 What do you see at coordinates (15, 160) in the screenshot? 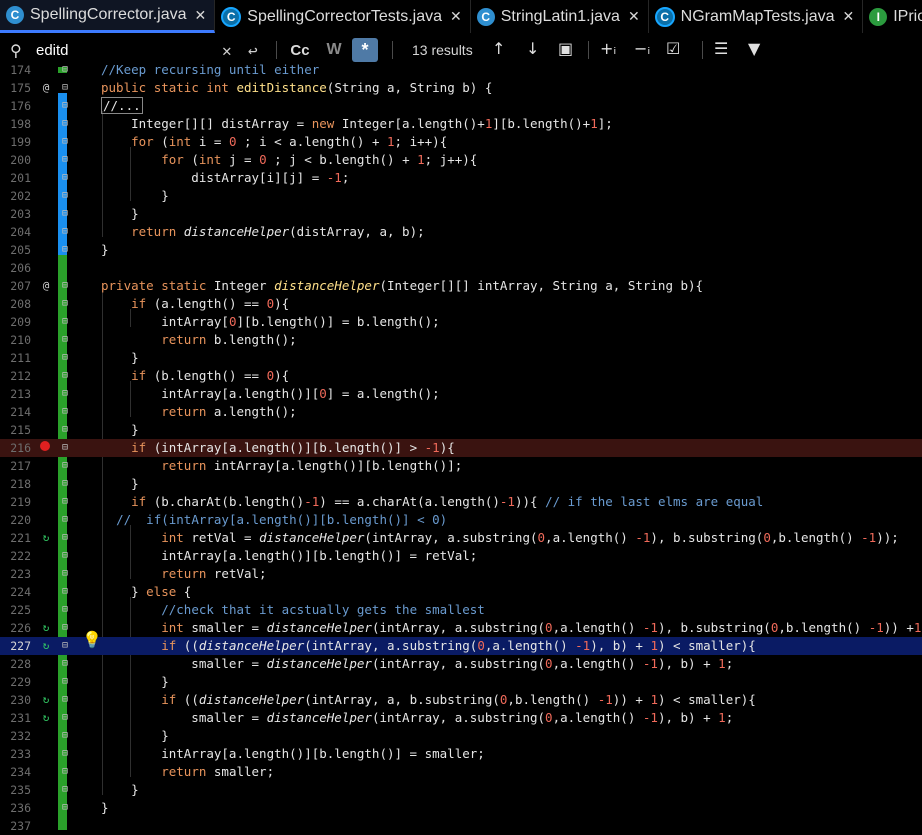
I see `line-number: 200` at bounding box center [15, 160].